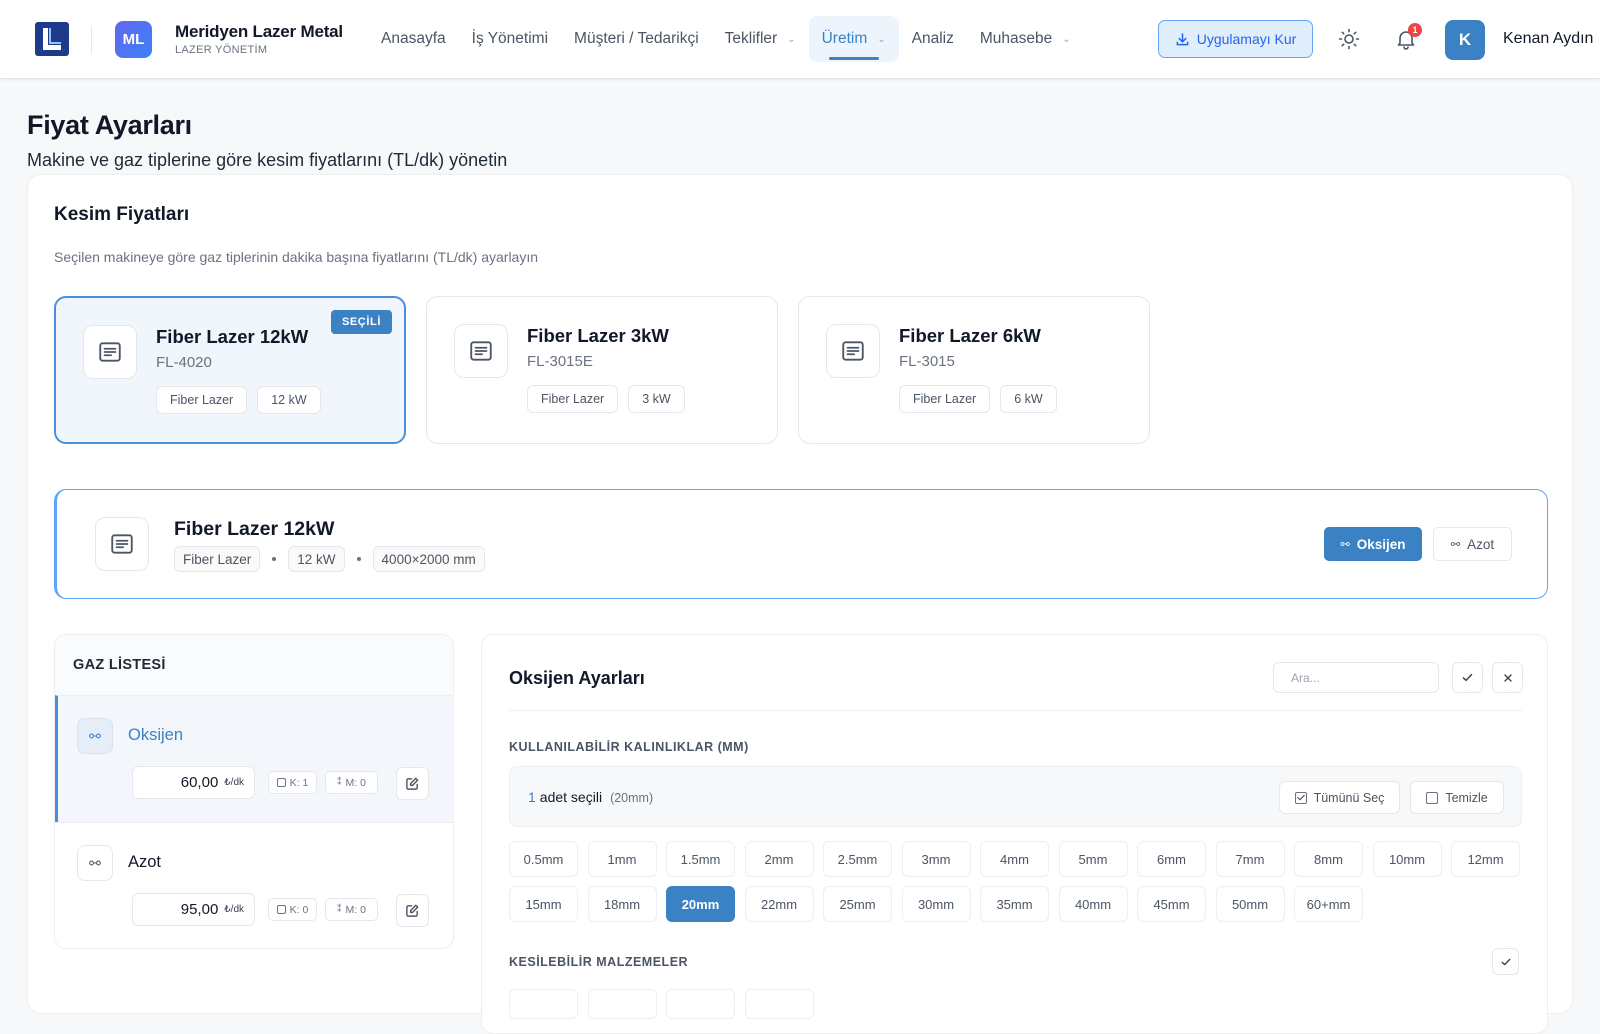 This screenshot has height=1034, width=1600. I want to click on selected-count-number: 1, so click(532, 797).